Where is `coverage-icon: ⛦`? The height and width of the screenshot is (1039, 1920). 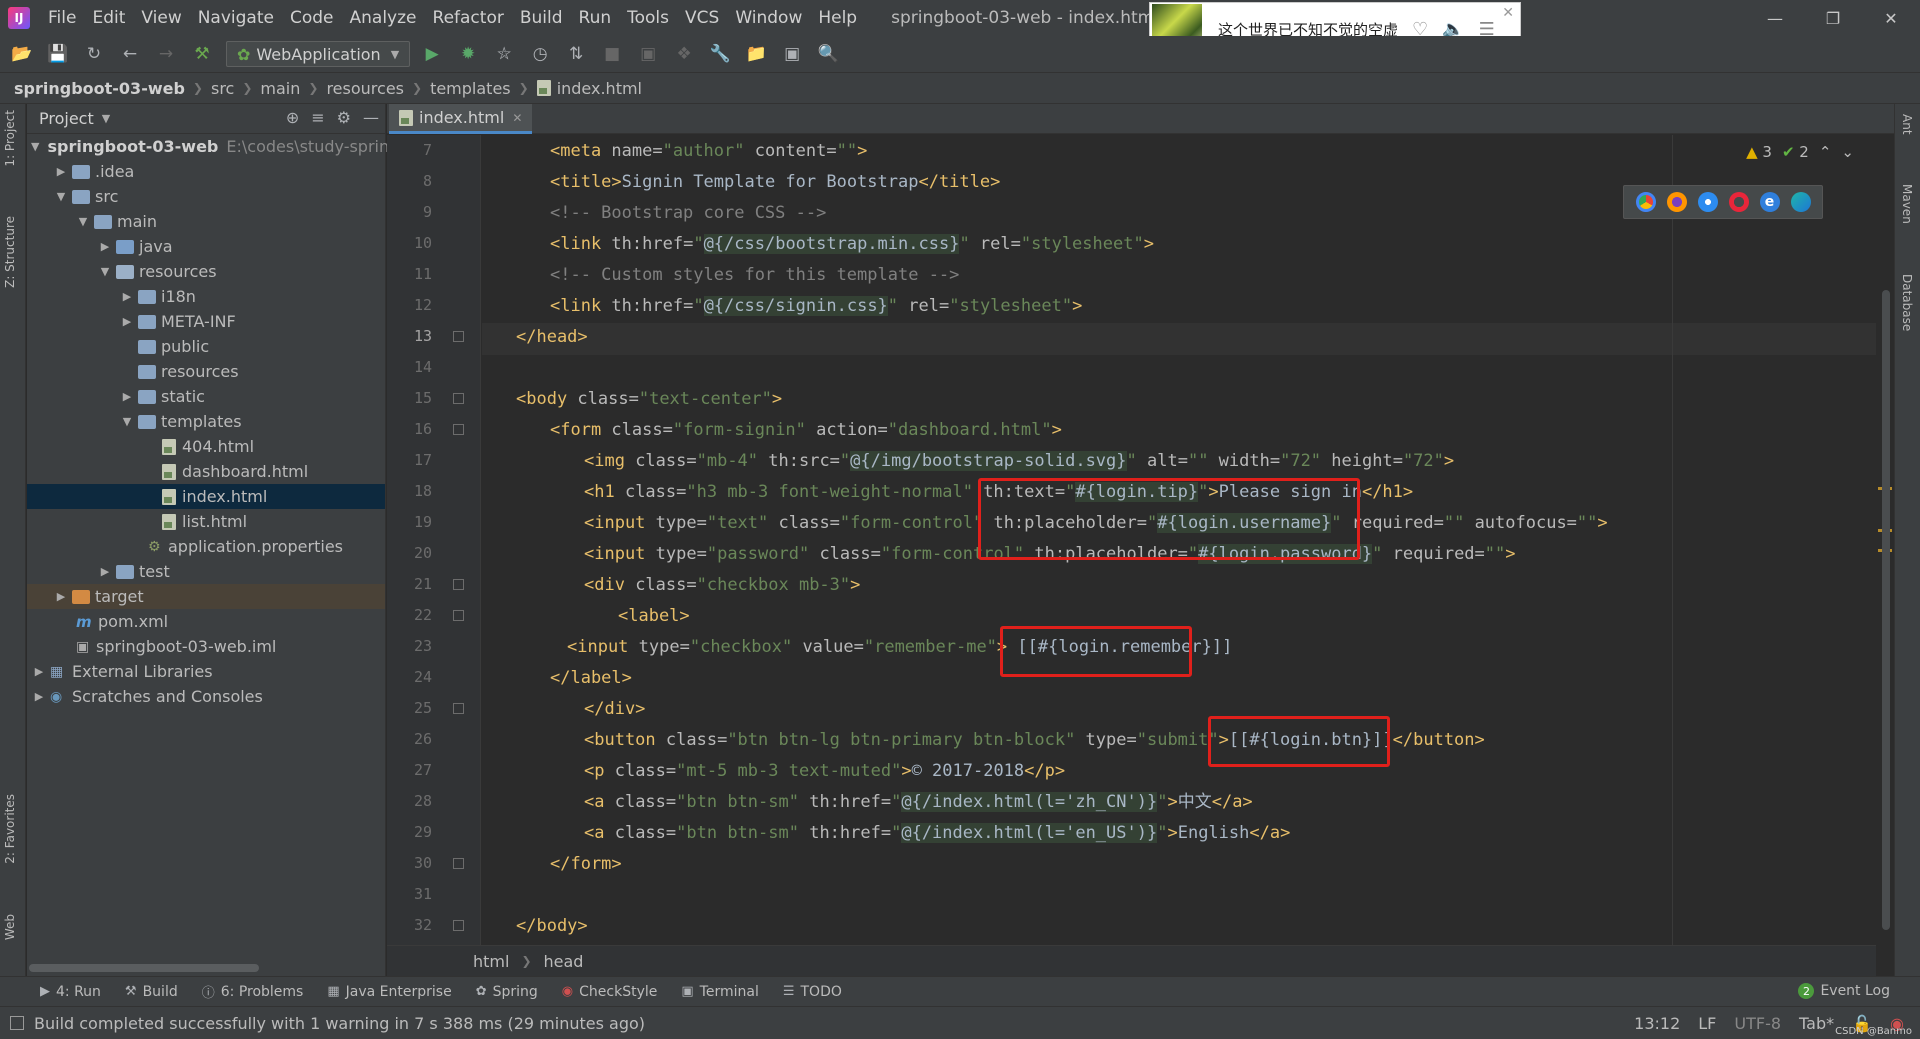
coverage-icon: ⛦ is located at coordinates (504, 54).